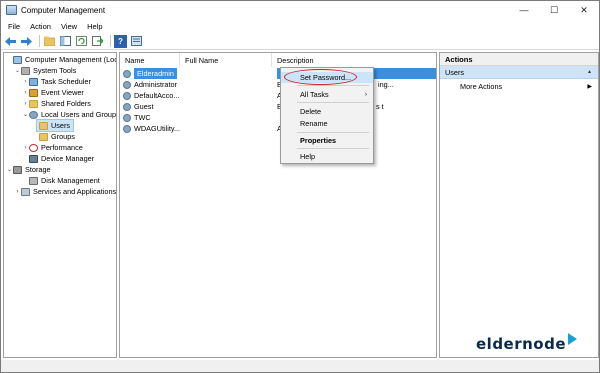 This screenshot has width=600, height=373. What do you see at coordinates (62, 92) in the screenshot?
I see `tree-item-label: Event Viewer` at bounding box center [62, 92].